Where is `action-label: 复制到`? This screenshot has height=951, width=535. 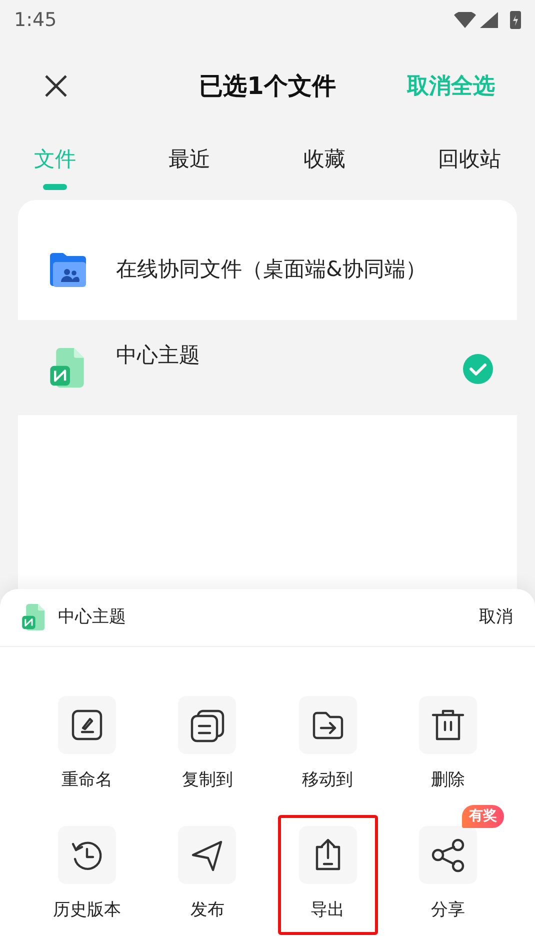
action-label: 复制到 is located at coordinates (207, 780).